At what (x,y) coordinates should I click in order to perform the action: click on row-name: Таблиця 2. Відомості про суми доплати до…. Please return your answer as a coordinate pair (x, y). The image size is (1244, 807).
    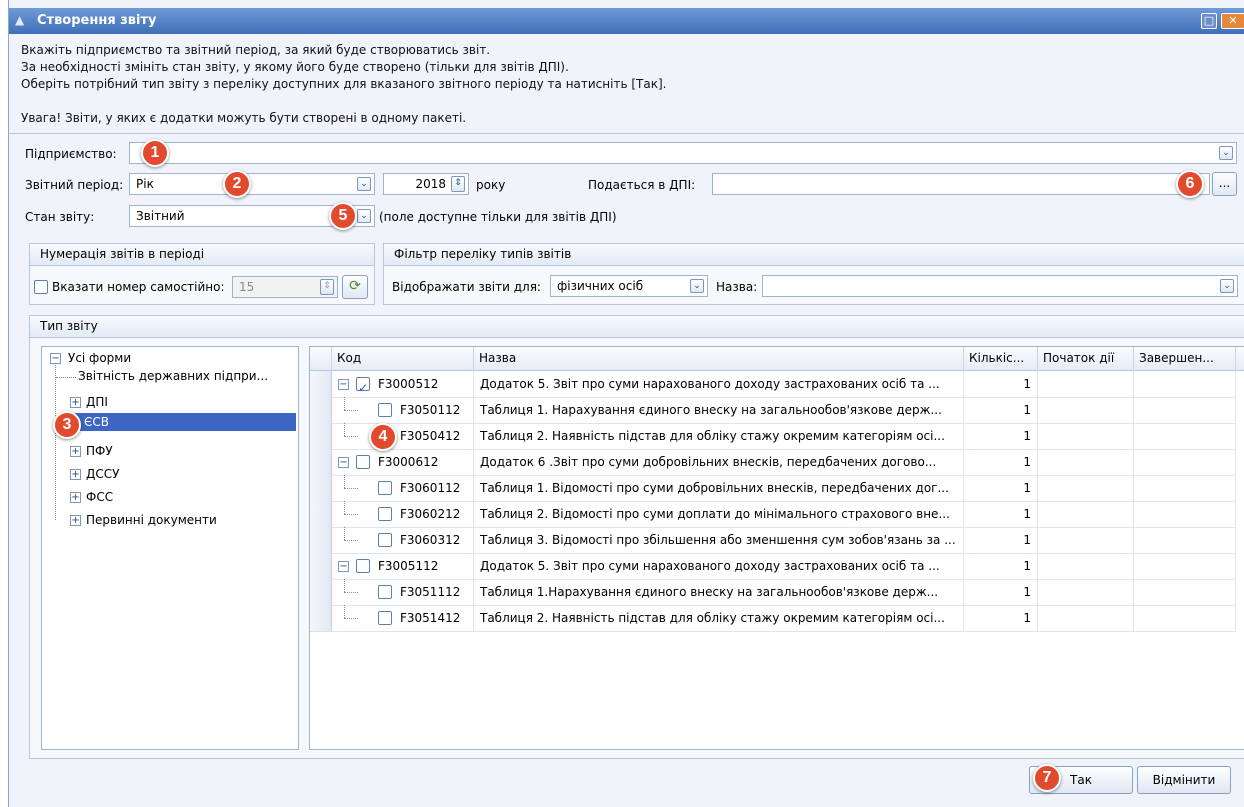
    Looking at the image, I should click on (719, 514).